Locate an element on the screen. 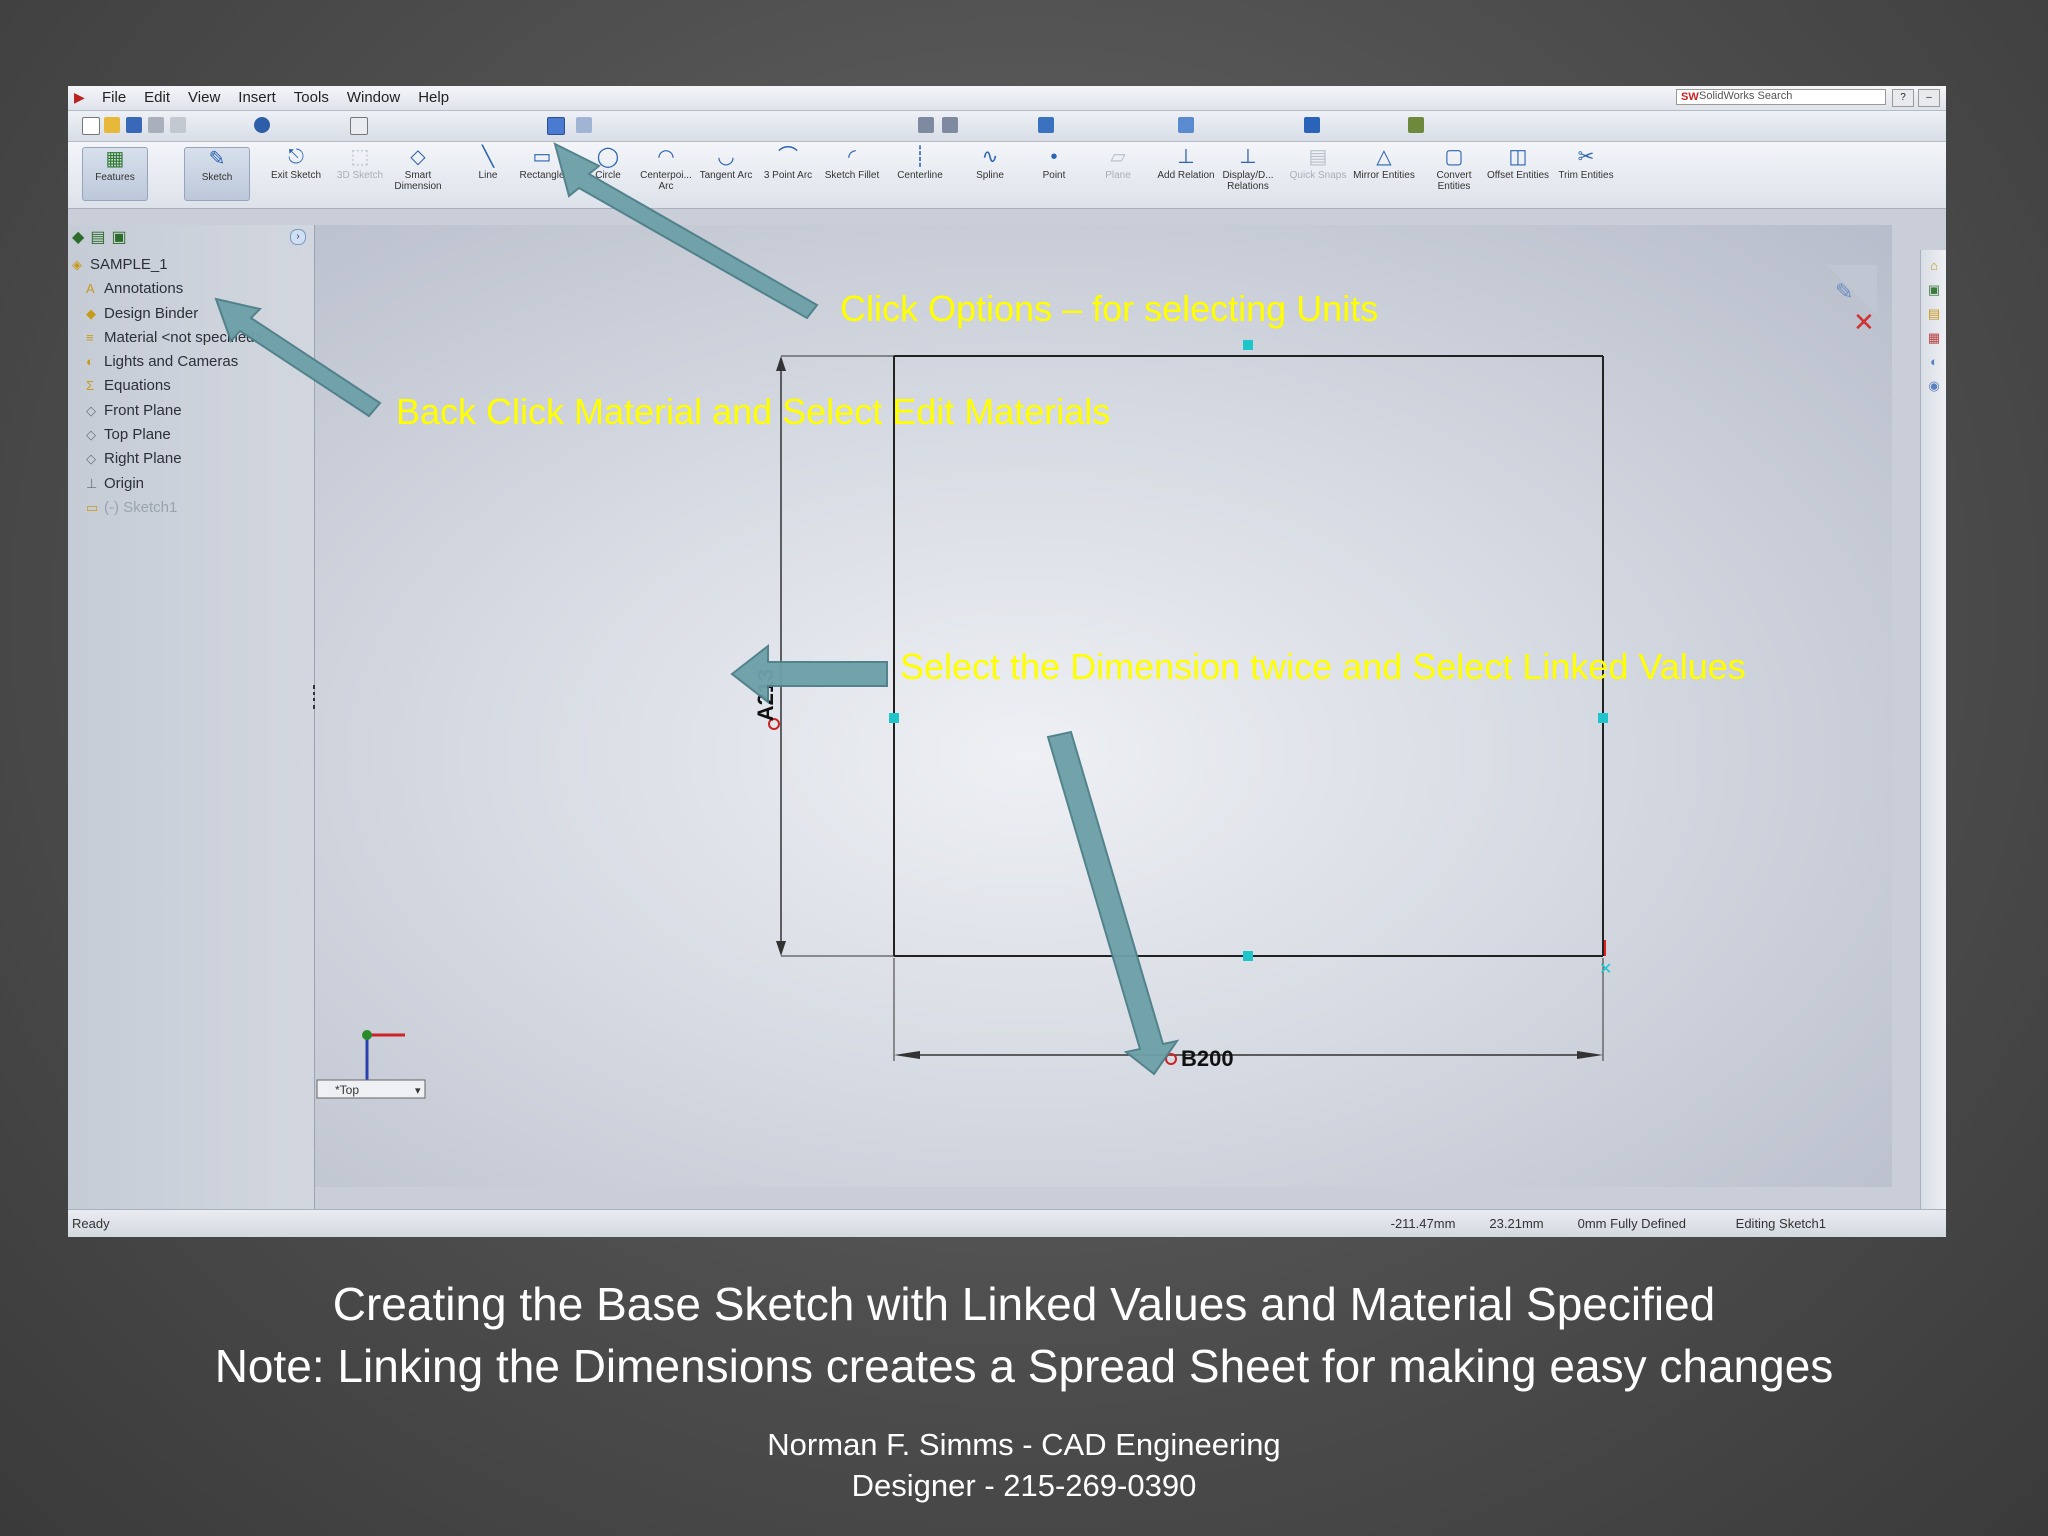  arrow-to-linked-values is located at coordinates (1113, 903).